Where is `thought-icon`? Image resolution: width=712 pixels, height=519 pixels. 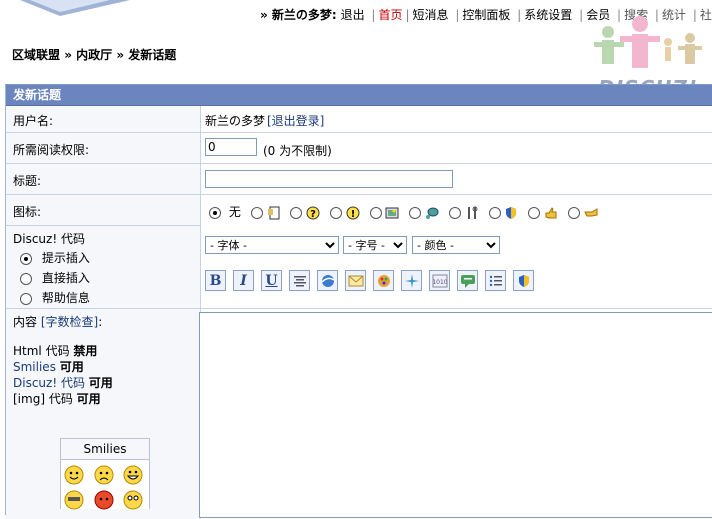 thought-icon is located at coordinates (432, 213).